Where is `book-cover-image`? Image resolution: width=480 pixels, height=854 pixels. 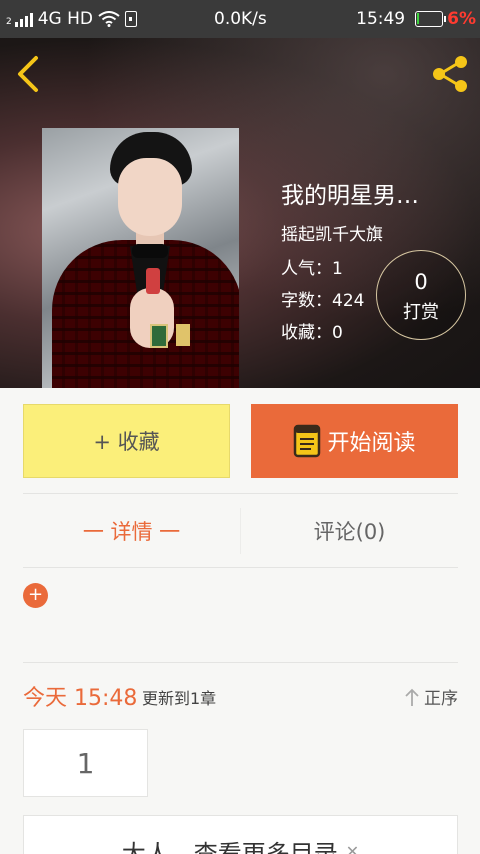
book-cover-image is located at coordinates (140, 258).